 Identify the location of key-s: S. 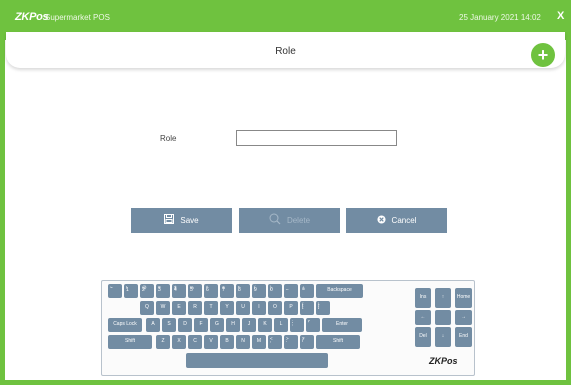
(169, 325).